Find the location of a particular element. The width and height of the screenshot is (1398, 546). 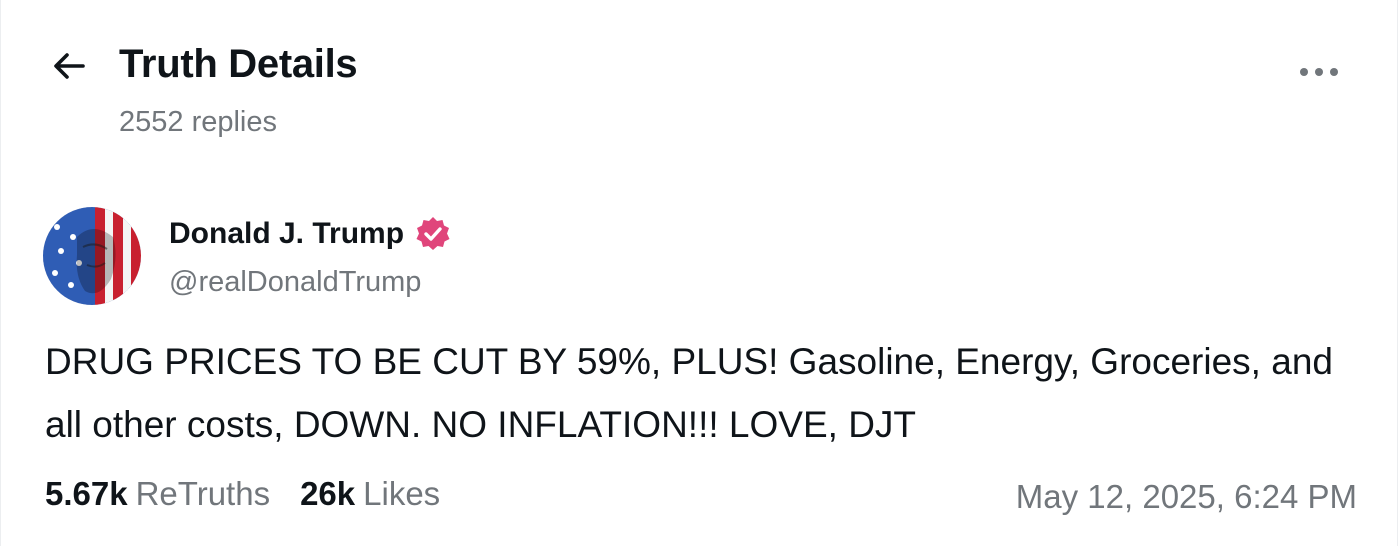

retruths-label: ReTruths is located at coordinates (203, 493).